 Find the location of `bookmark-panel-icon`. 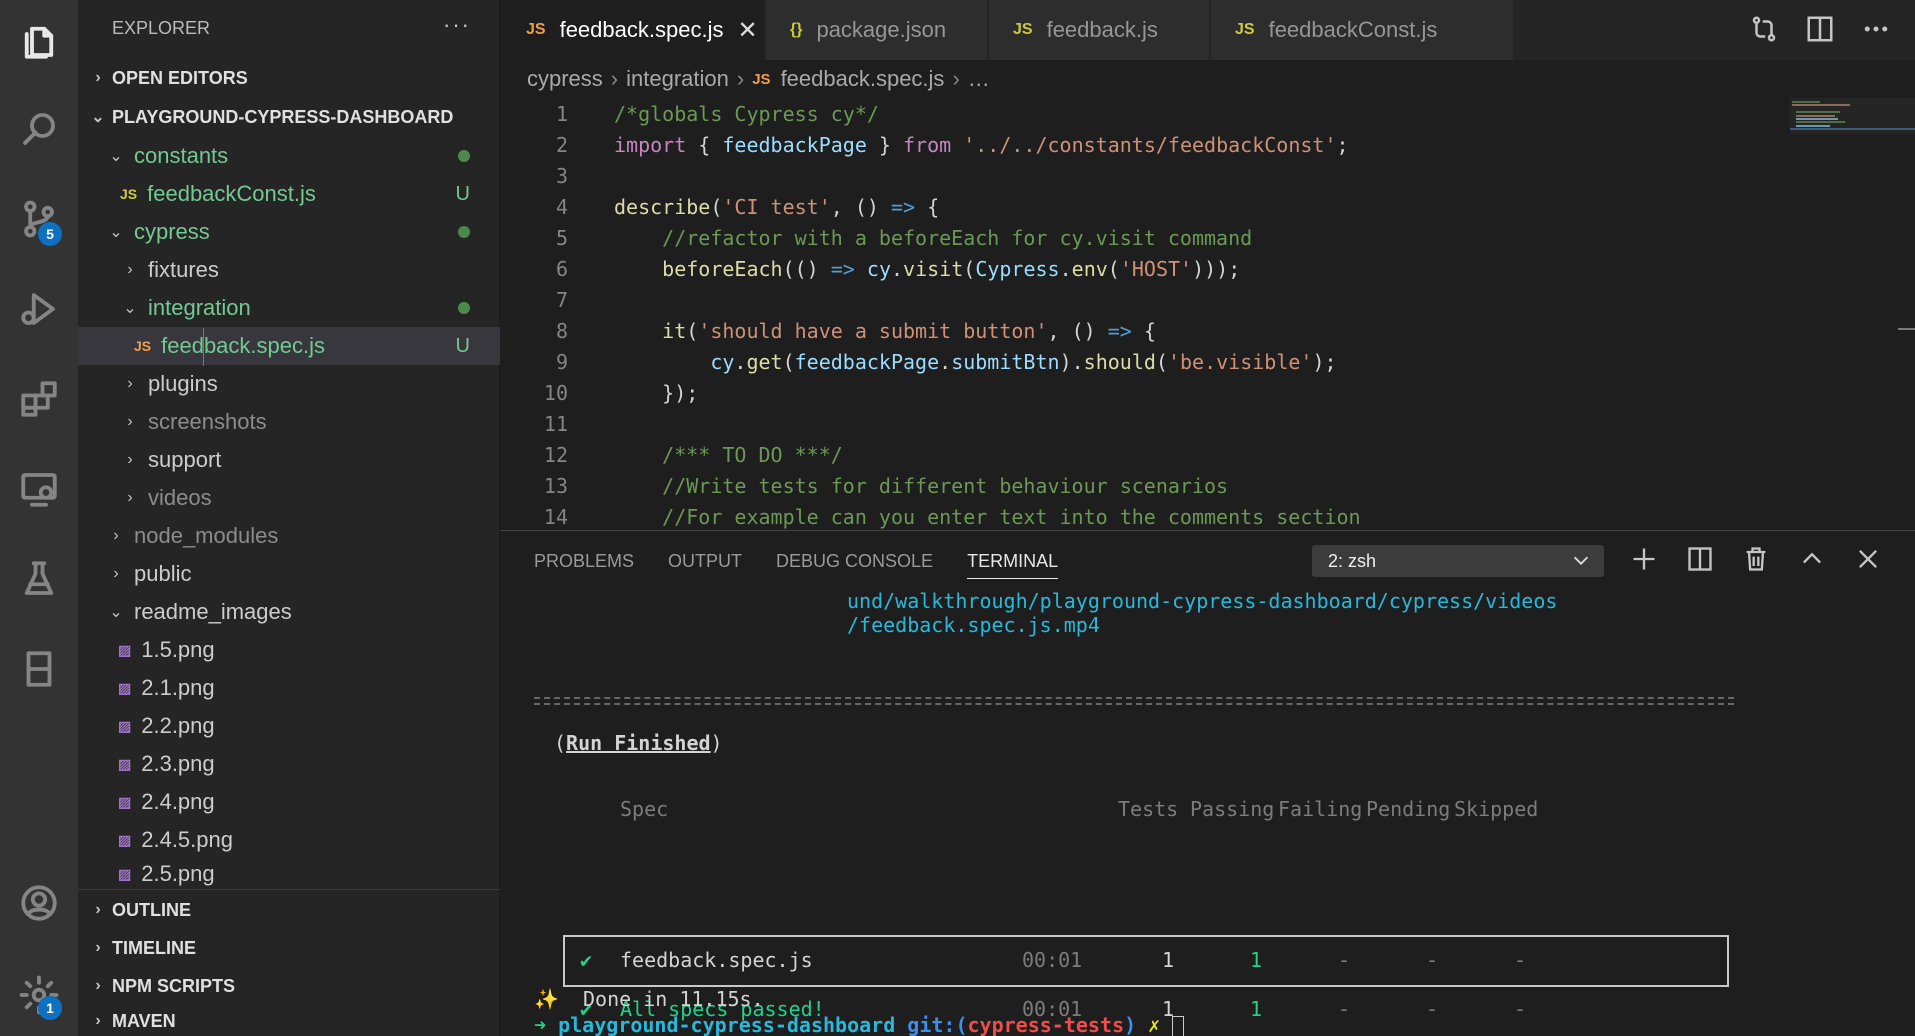

bookmark-panel-icon is located at coordinates (39, 669).